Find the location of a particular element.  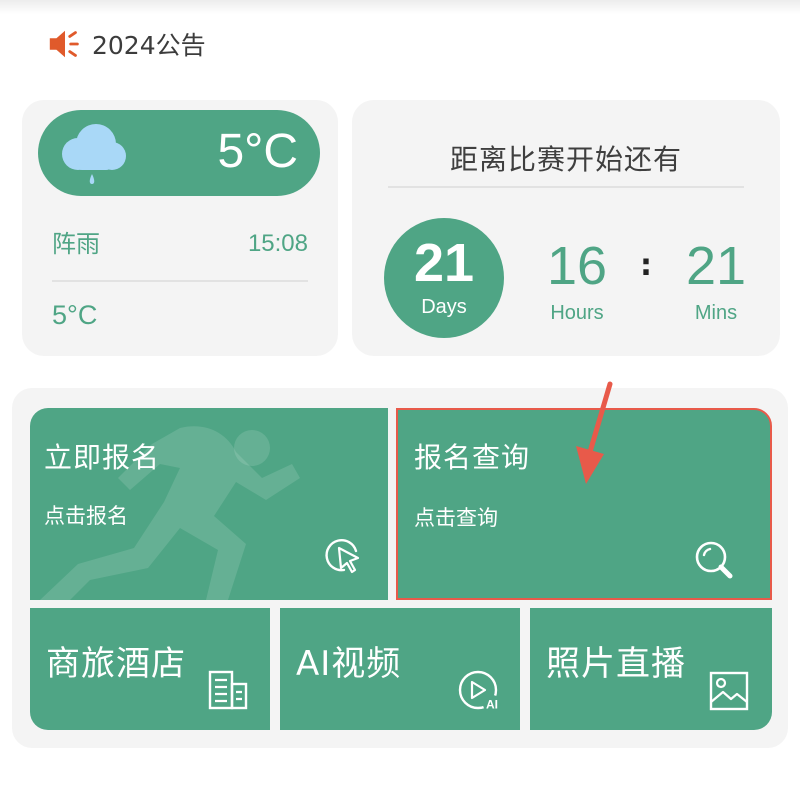

weather-pill: 5°C is located at coordinates (179, 153).